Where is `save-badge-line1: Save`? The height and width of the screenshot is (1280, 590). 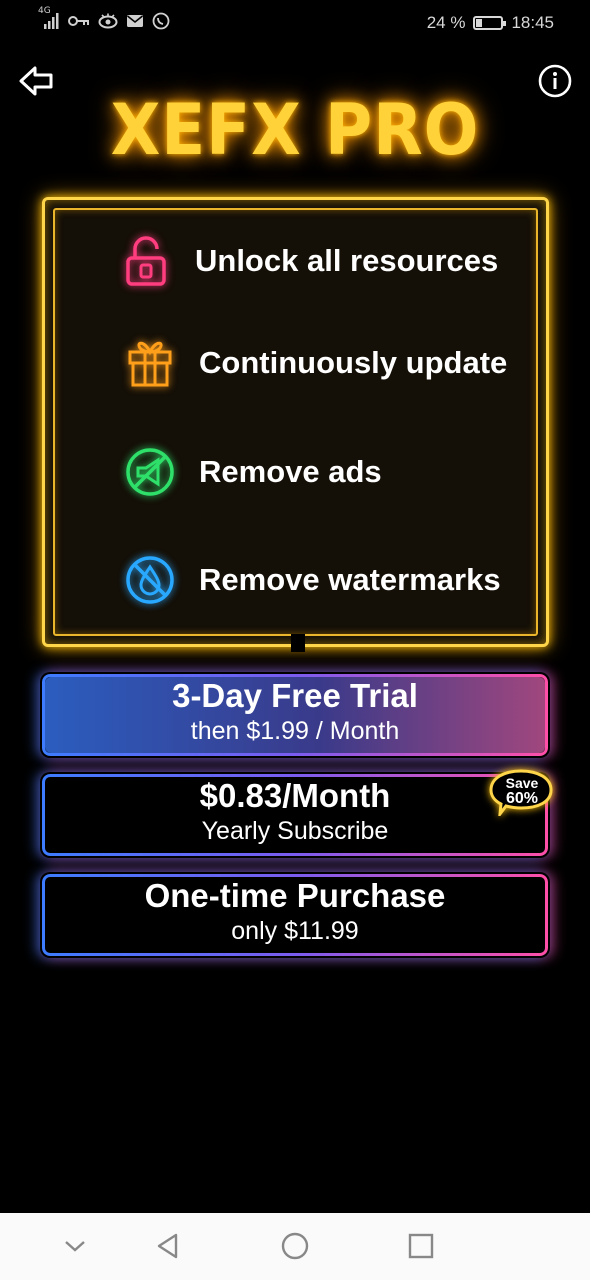 save-badge-line1: Save is located at coordinates (522, 783).